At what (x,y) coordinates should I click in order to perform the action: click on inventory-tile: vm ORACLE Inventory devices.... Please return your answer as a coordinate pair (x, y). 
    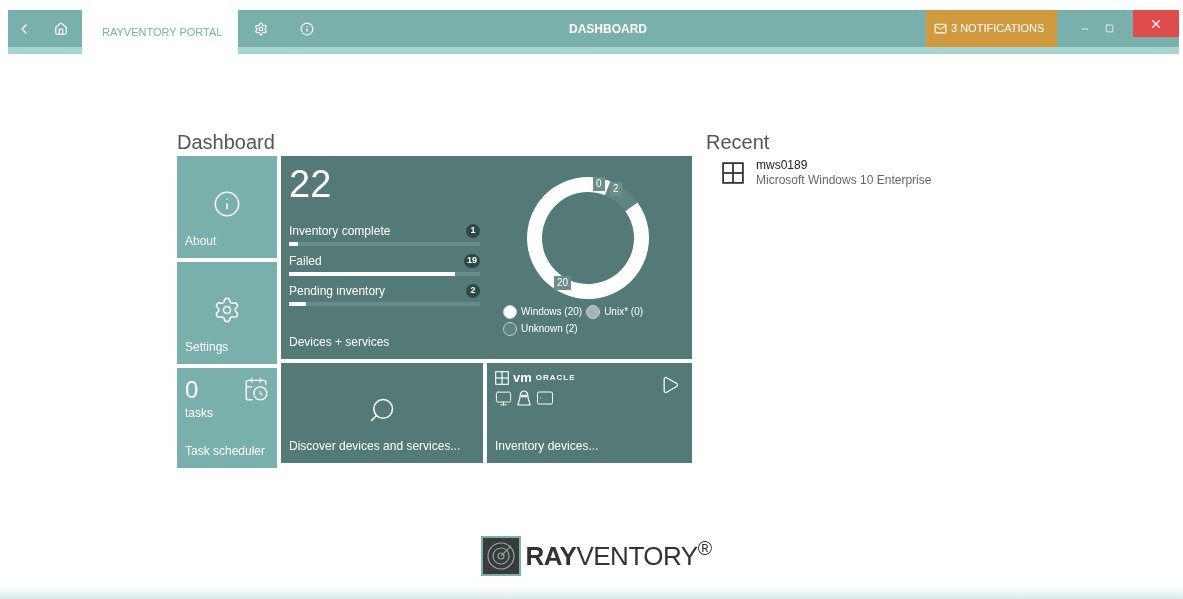
    Looking at the image, I should click on (589, 413).